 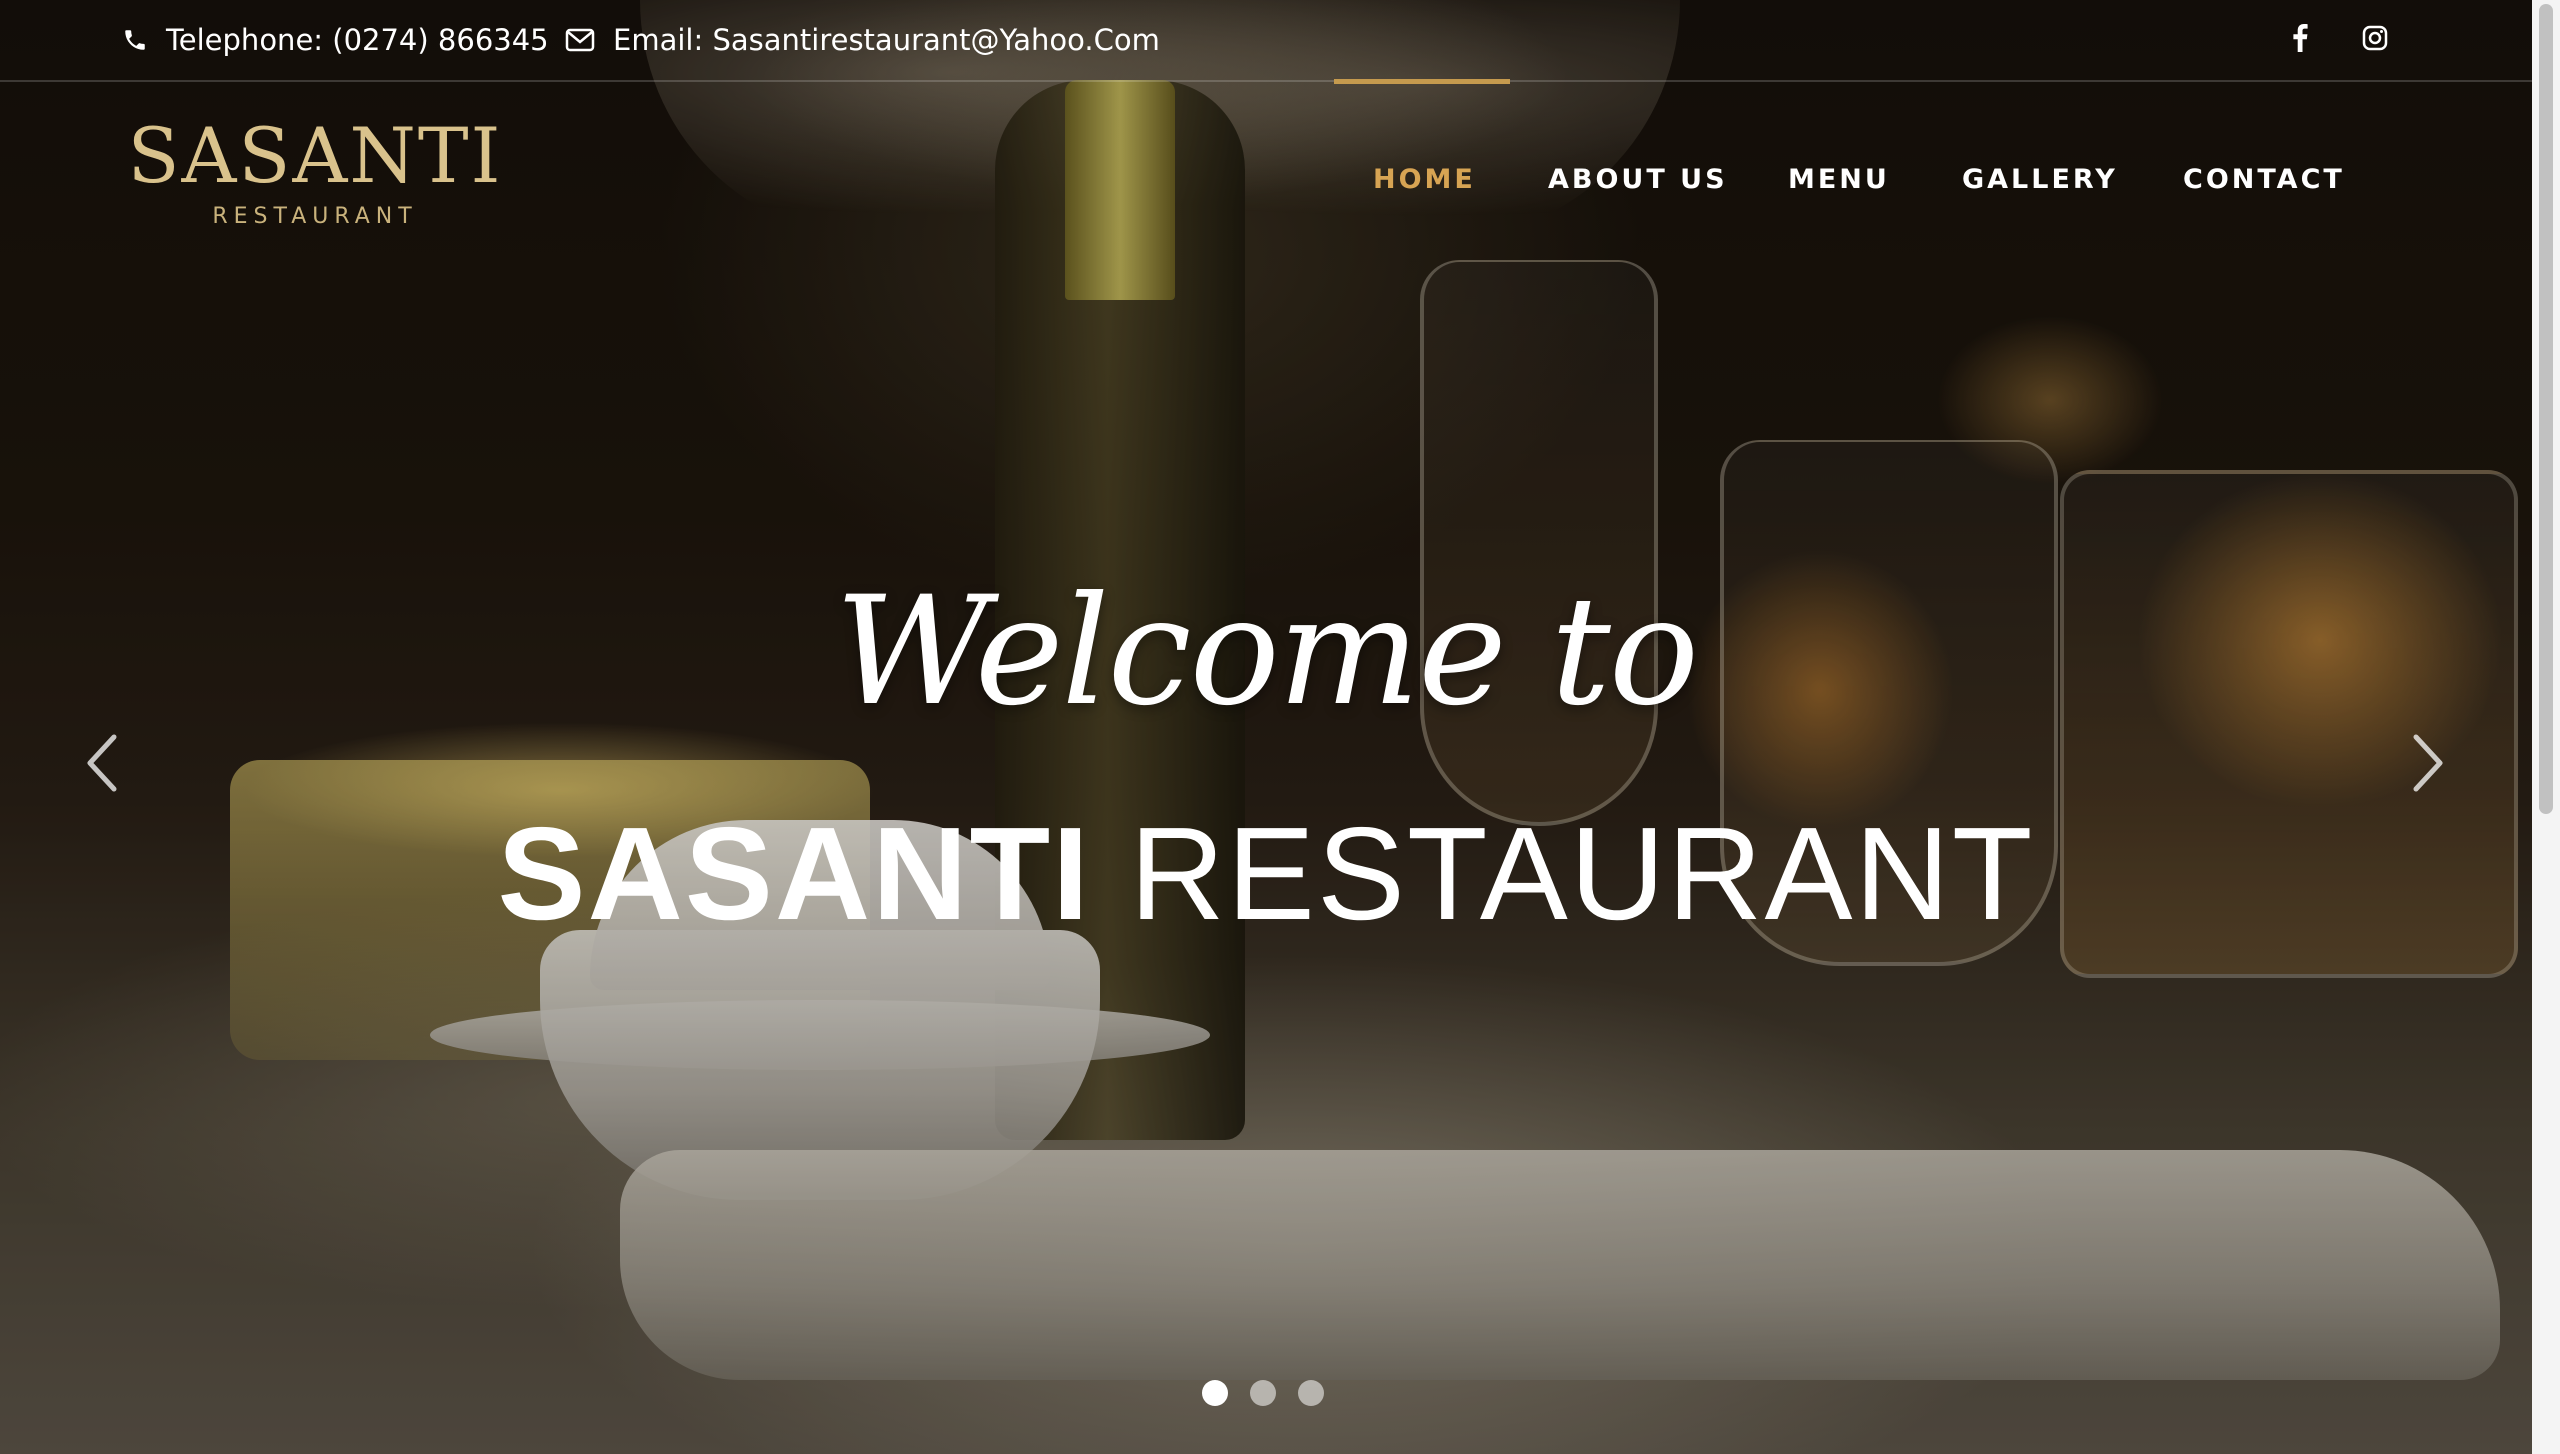 What do you see at coordinates (820, 1035) in the screenshot?
I see `hero-plate` at bounding box center [820, 1035].